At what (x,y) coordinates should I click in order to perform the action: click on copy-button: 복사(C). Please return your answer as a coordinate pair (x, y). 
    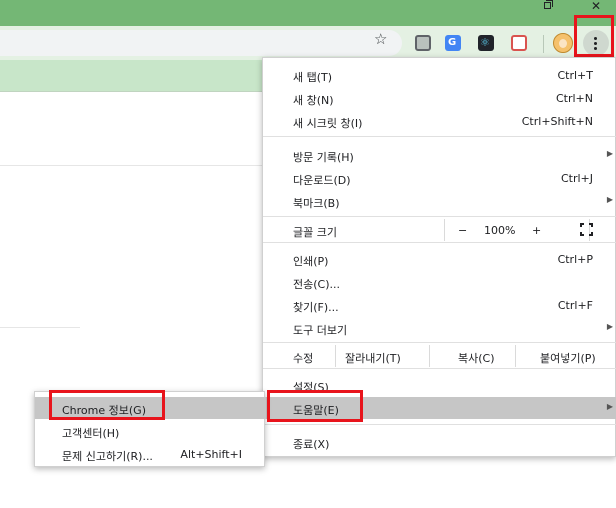
    Looking at the image, I should click on (472, 356).